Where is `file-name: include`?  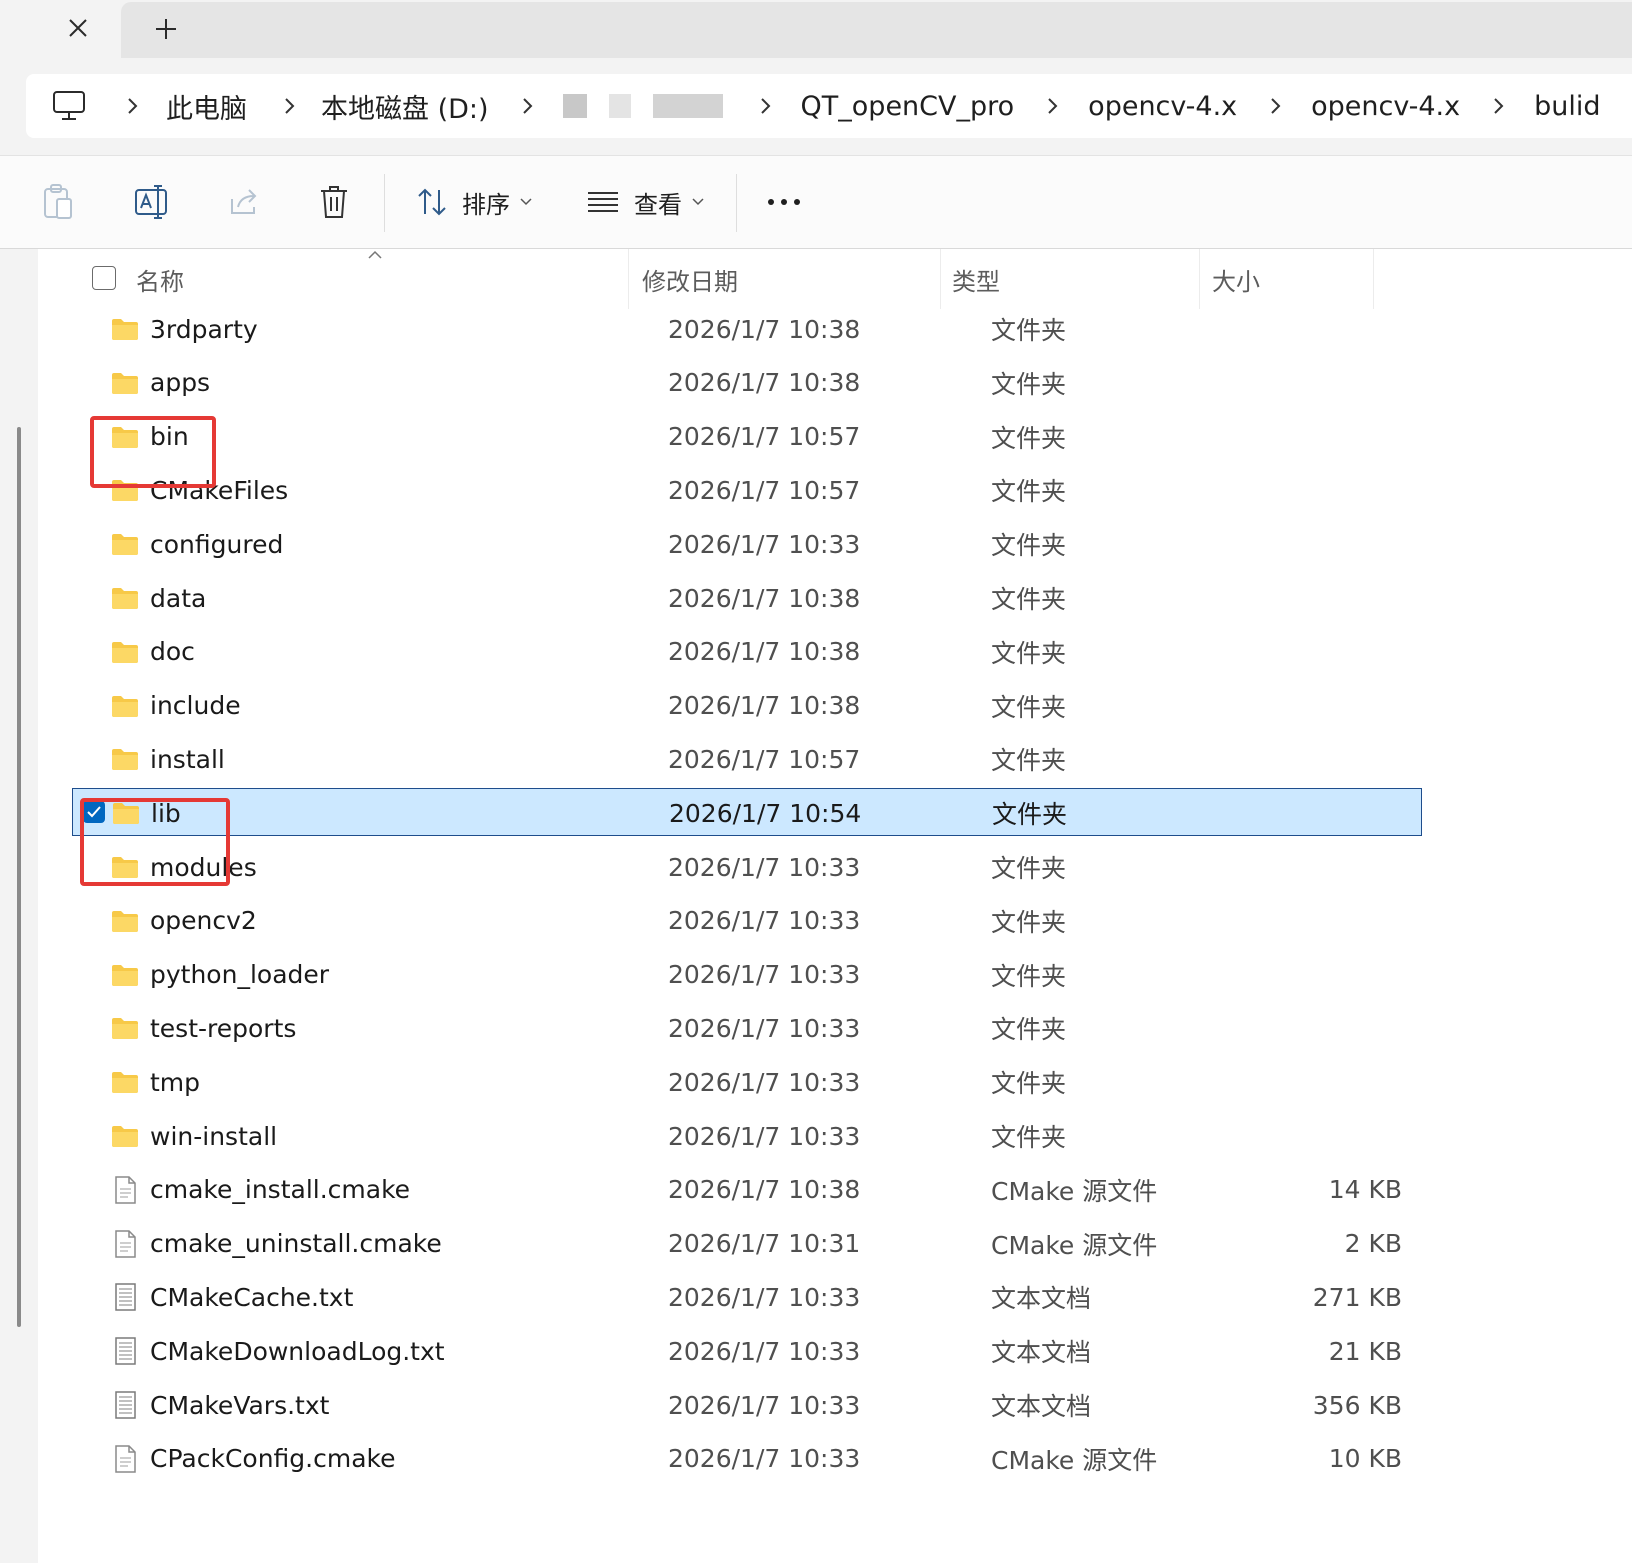 file-name: include is located at coordinates (195, 706).